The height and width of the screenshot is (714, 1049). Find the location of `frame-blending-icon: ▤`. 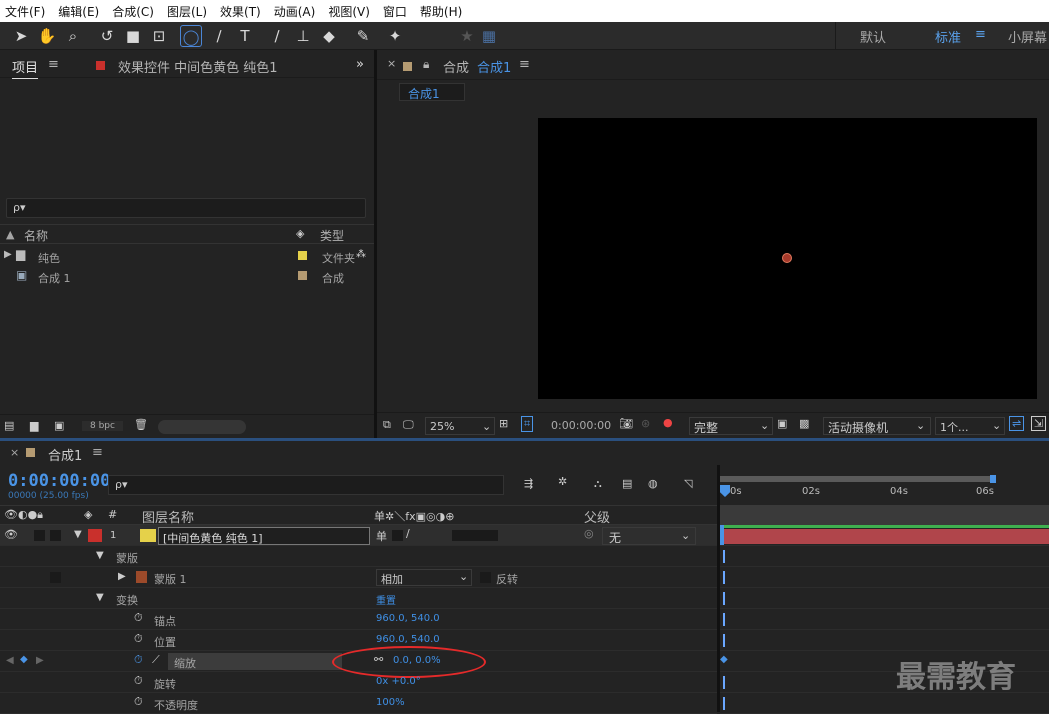

frame-blending-icon: ▤ is located at coordinates (627, 483).